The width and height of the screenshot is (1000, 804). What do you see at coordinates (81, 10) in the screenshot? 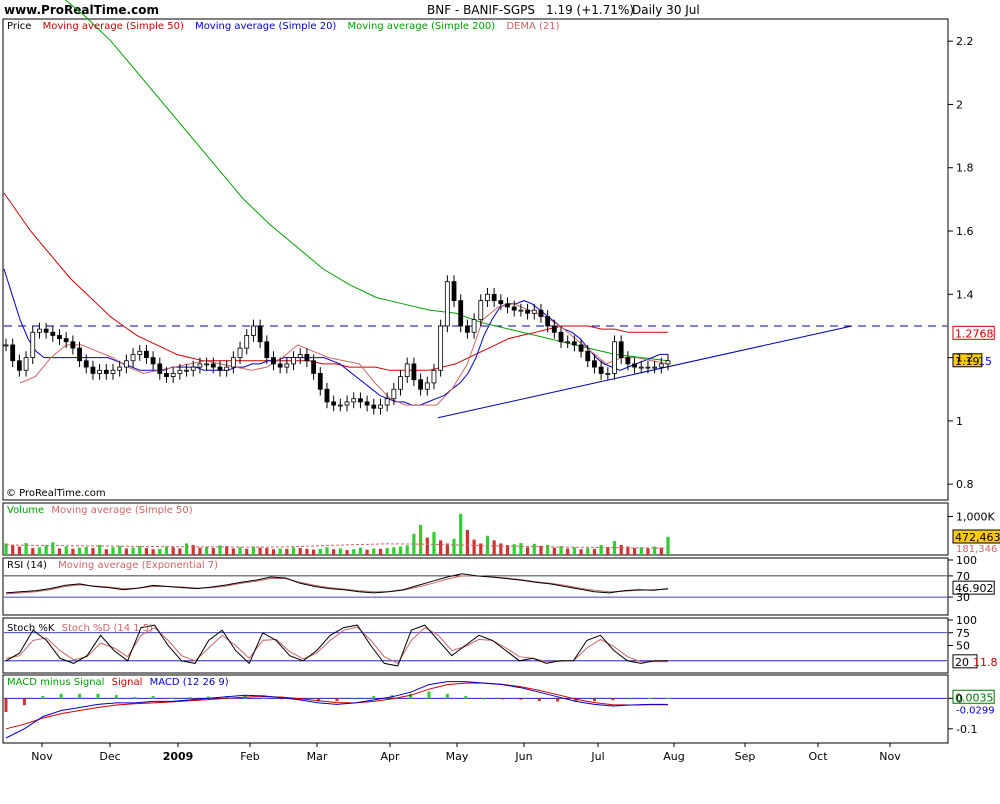
I see `site-title: www.ProRealTime.com` at bounding box center [81, 10].